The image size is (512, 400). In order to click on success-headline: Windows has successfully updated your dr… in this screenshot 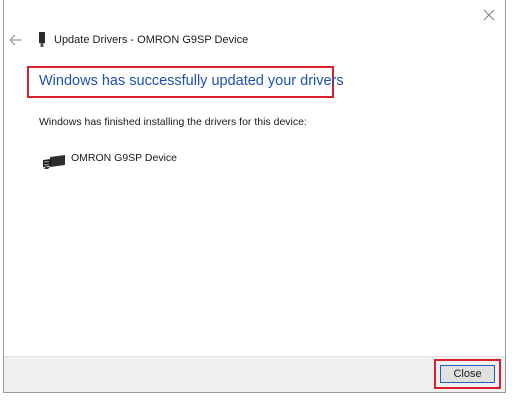, I will do `click(191, 81)`.